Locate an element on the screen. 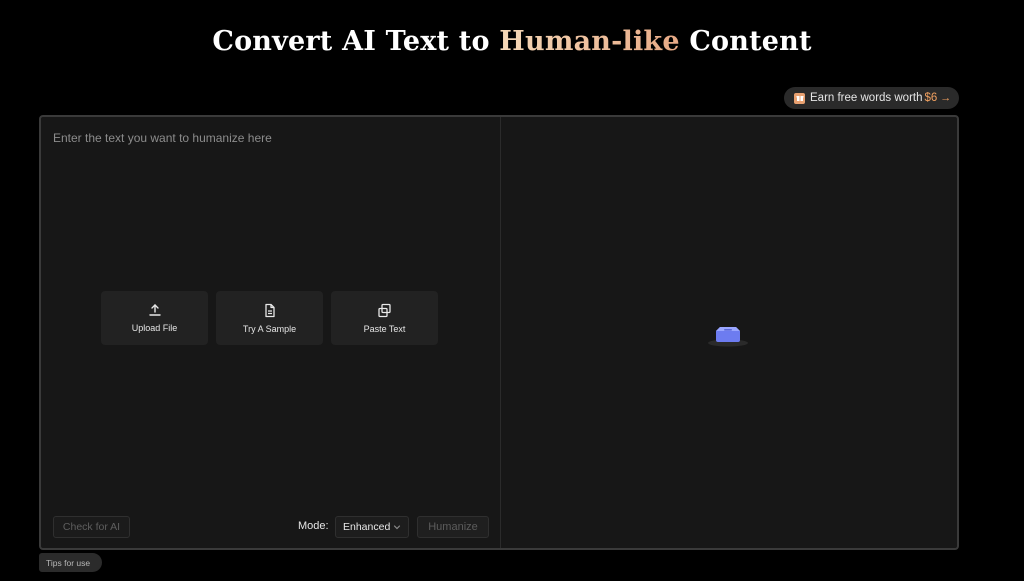 This screenshot has height=581, width=1024. upload-file-button: Upload File is located at coordinates (154, 318).